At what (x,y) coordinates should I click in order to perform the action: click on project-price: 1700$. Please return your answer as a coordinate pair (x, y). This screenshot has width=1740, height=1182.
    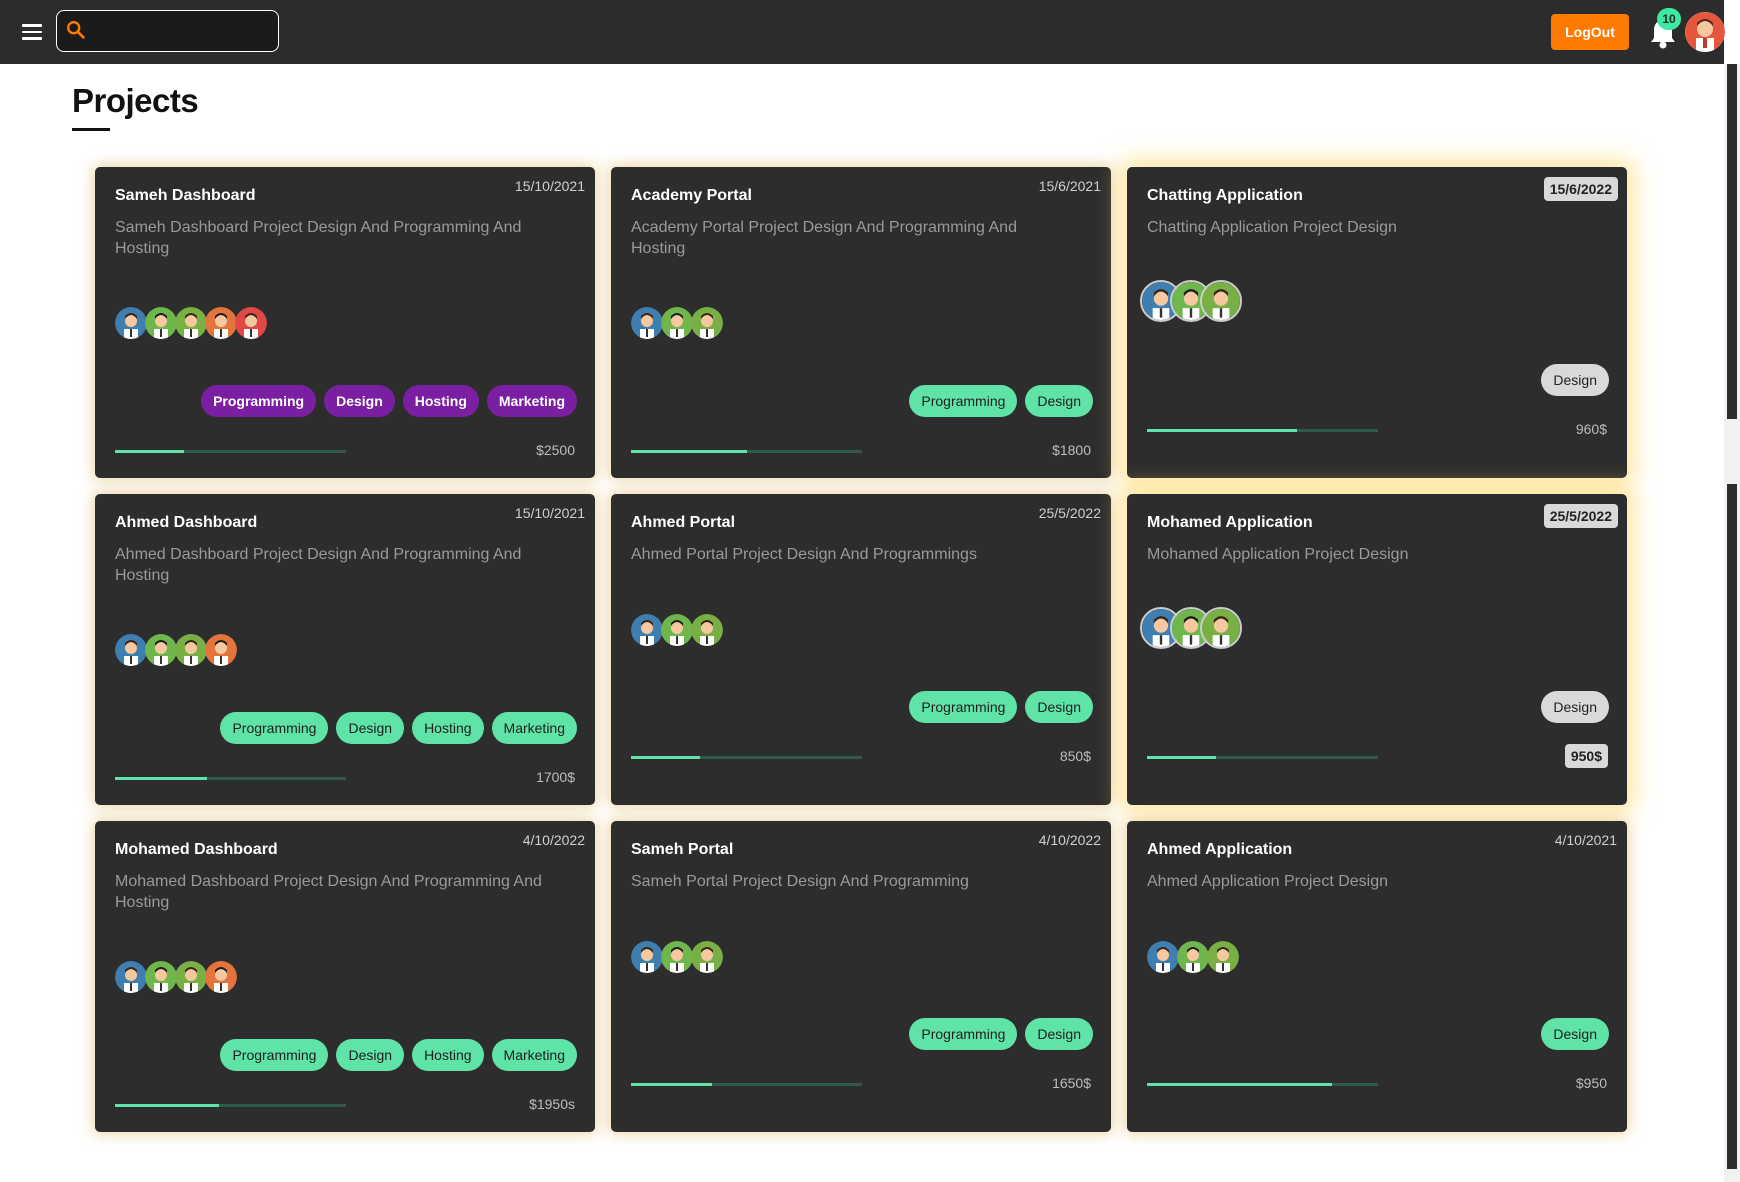
    Looking at the image, I should click on (555, 777).